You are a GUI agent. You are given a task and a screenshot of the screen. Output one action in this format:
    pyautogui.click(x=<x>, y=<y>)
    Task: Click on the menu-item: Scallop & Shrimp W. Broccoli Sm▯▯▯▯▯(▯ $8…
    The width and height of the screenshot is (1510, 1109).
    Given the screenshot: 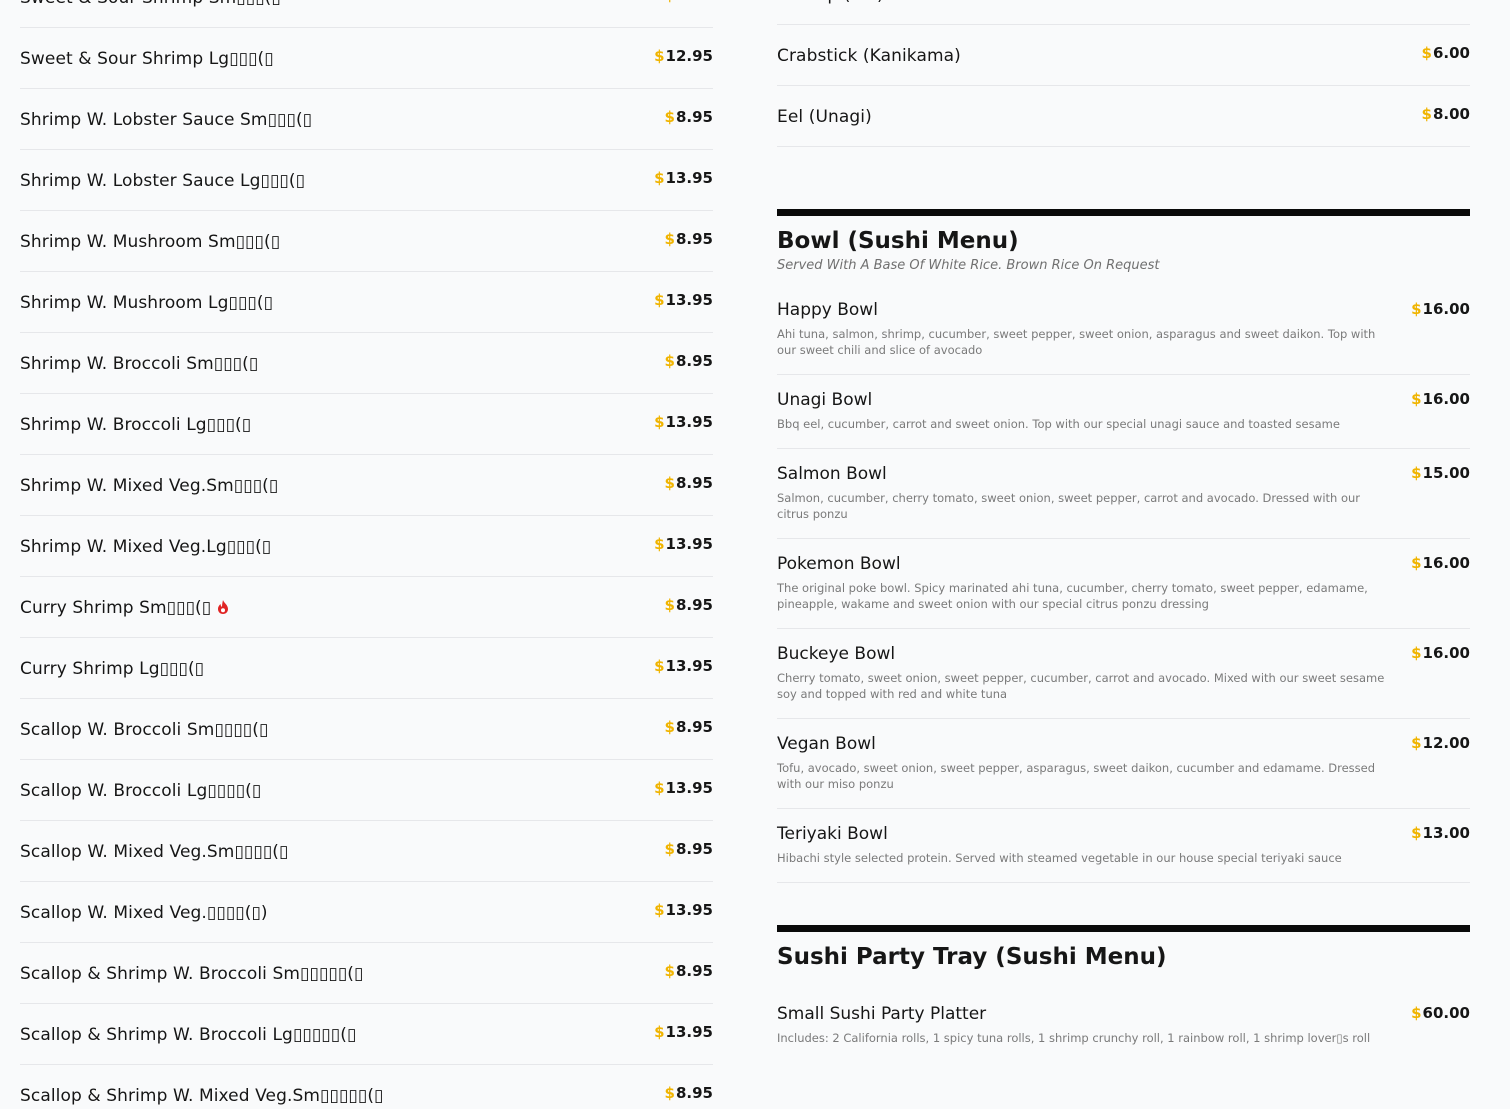 What is the action you would take?
    pyautogui.click(x=366, y=973)
    